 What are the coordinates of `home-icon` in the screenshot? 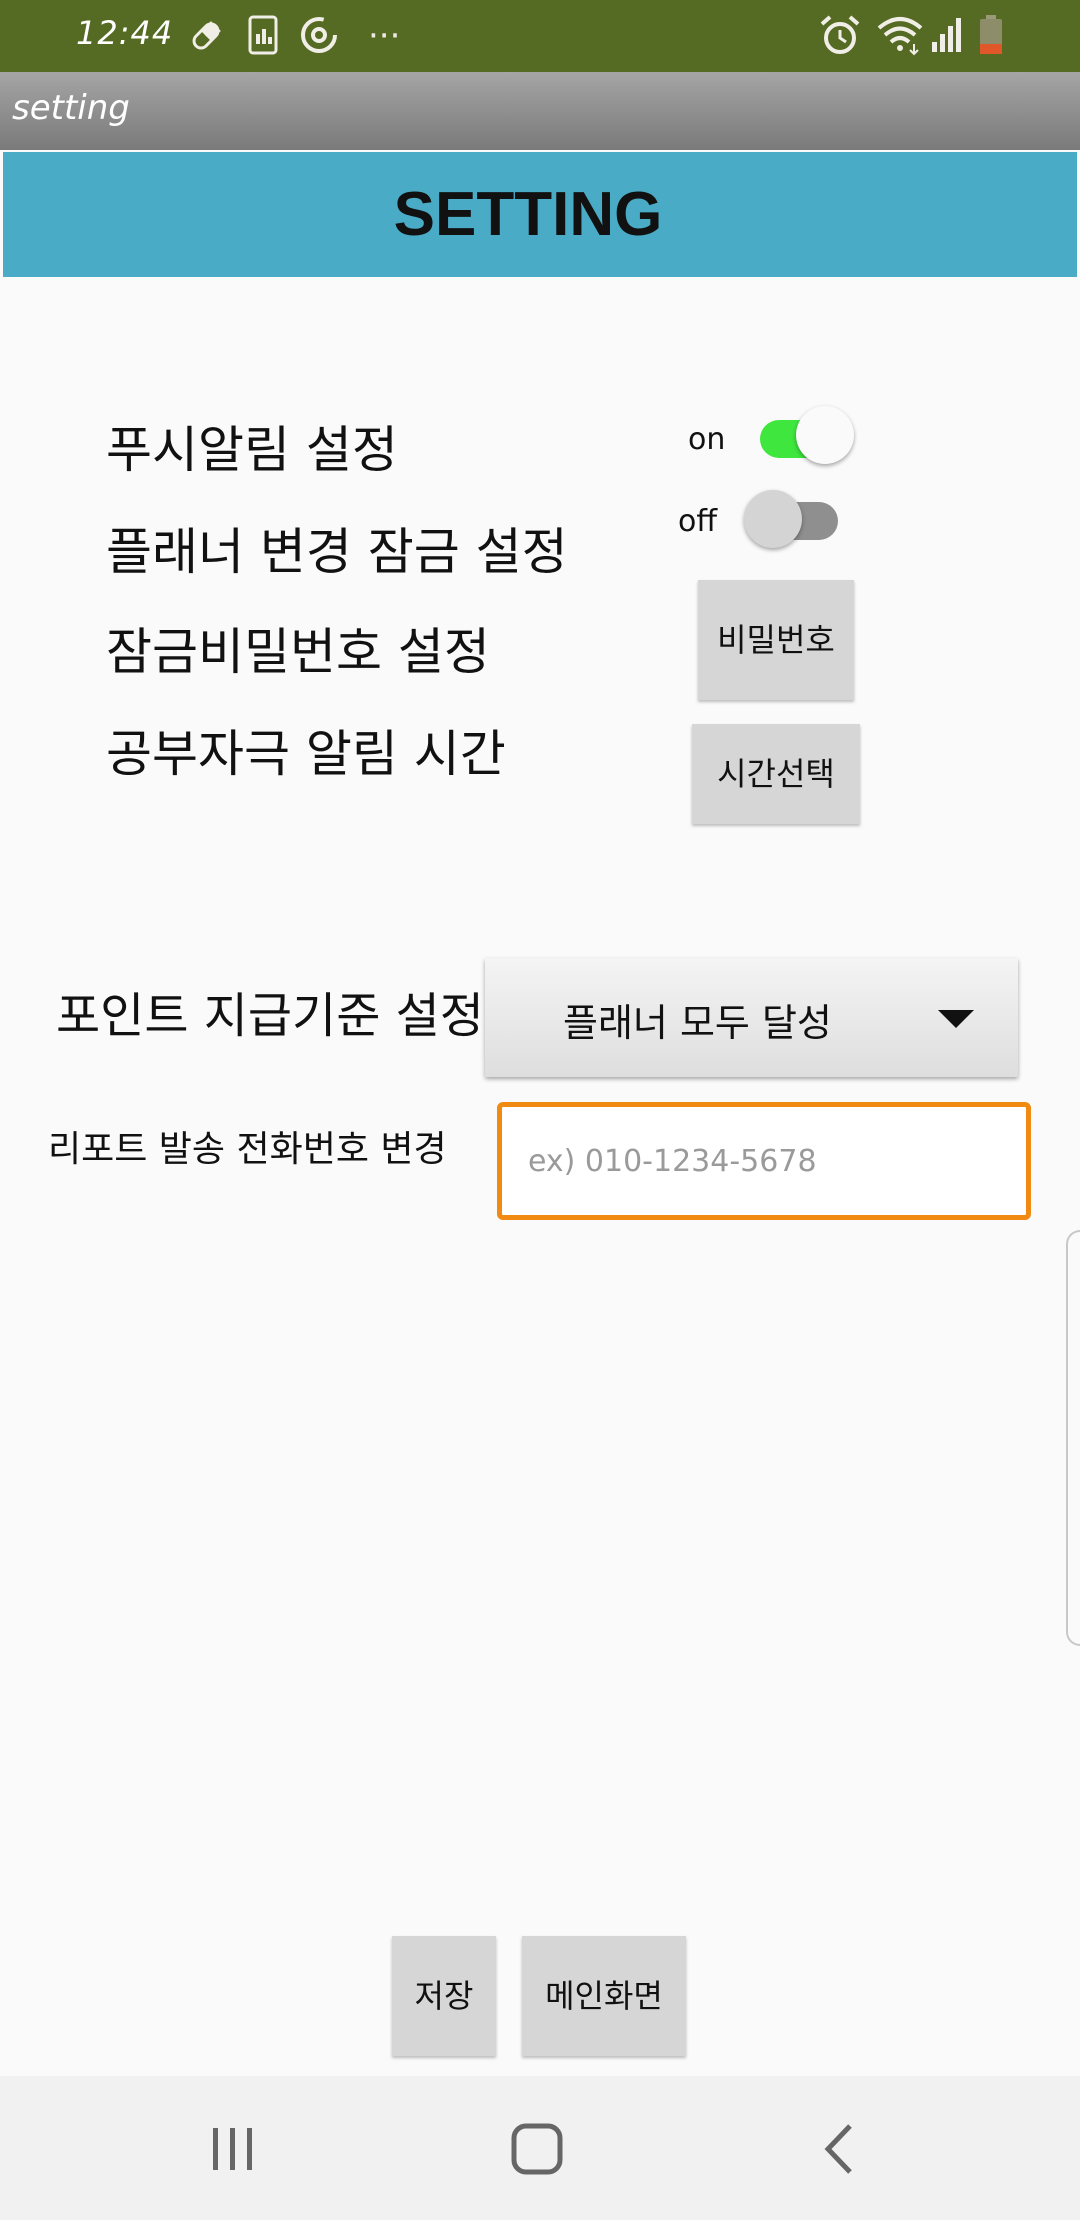 It's located at (537, 2149).